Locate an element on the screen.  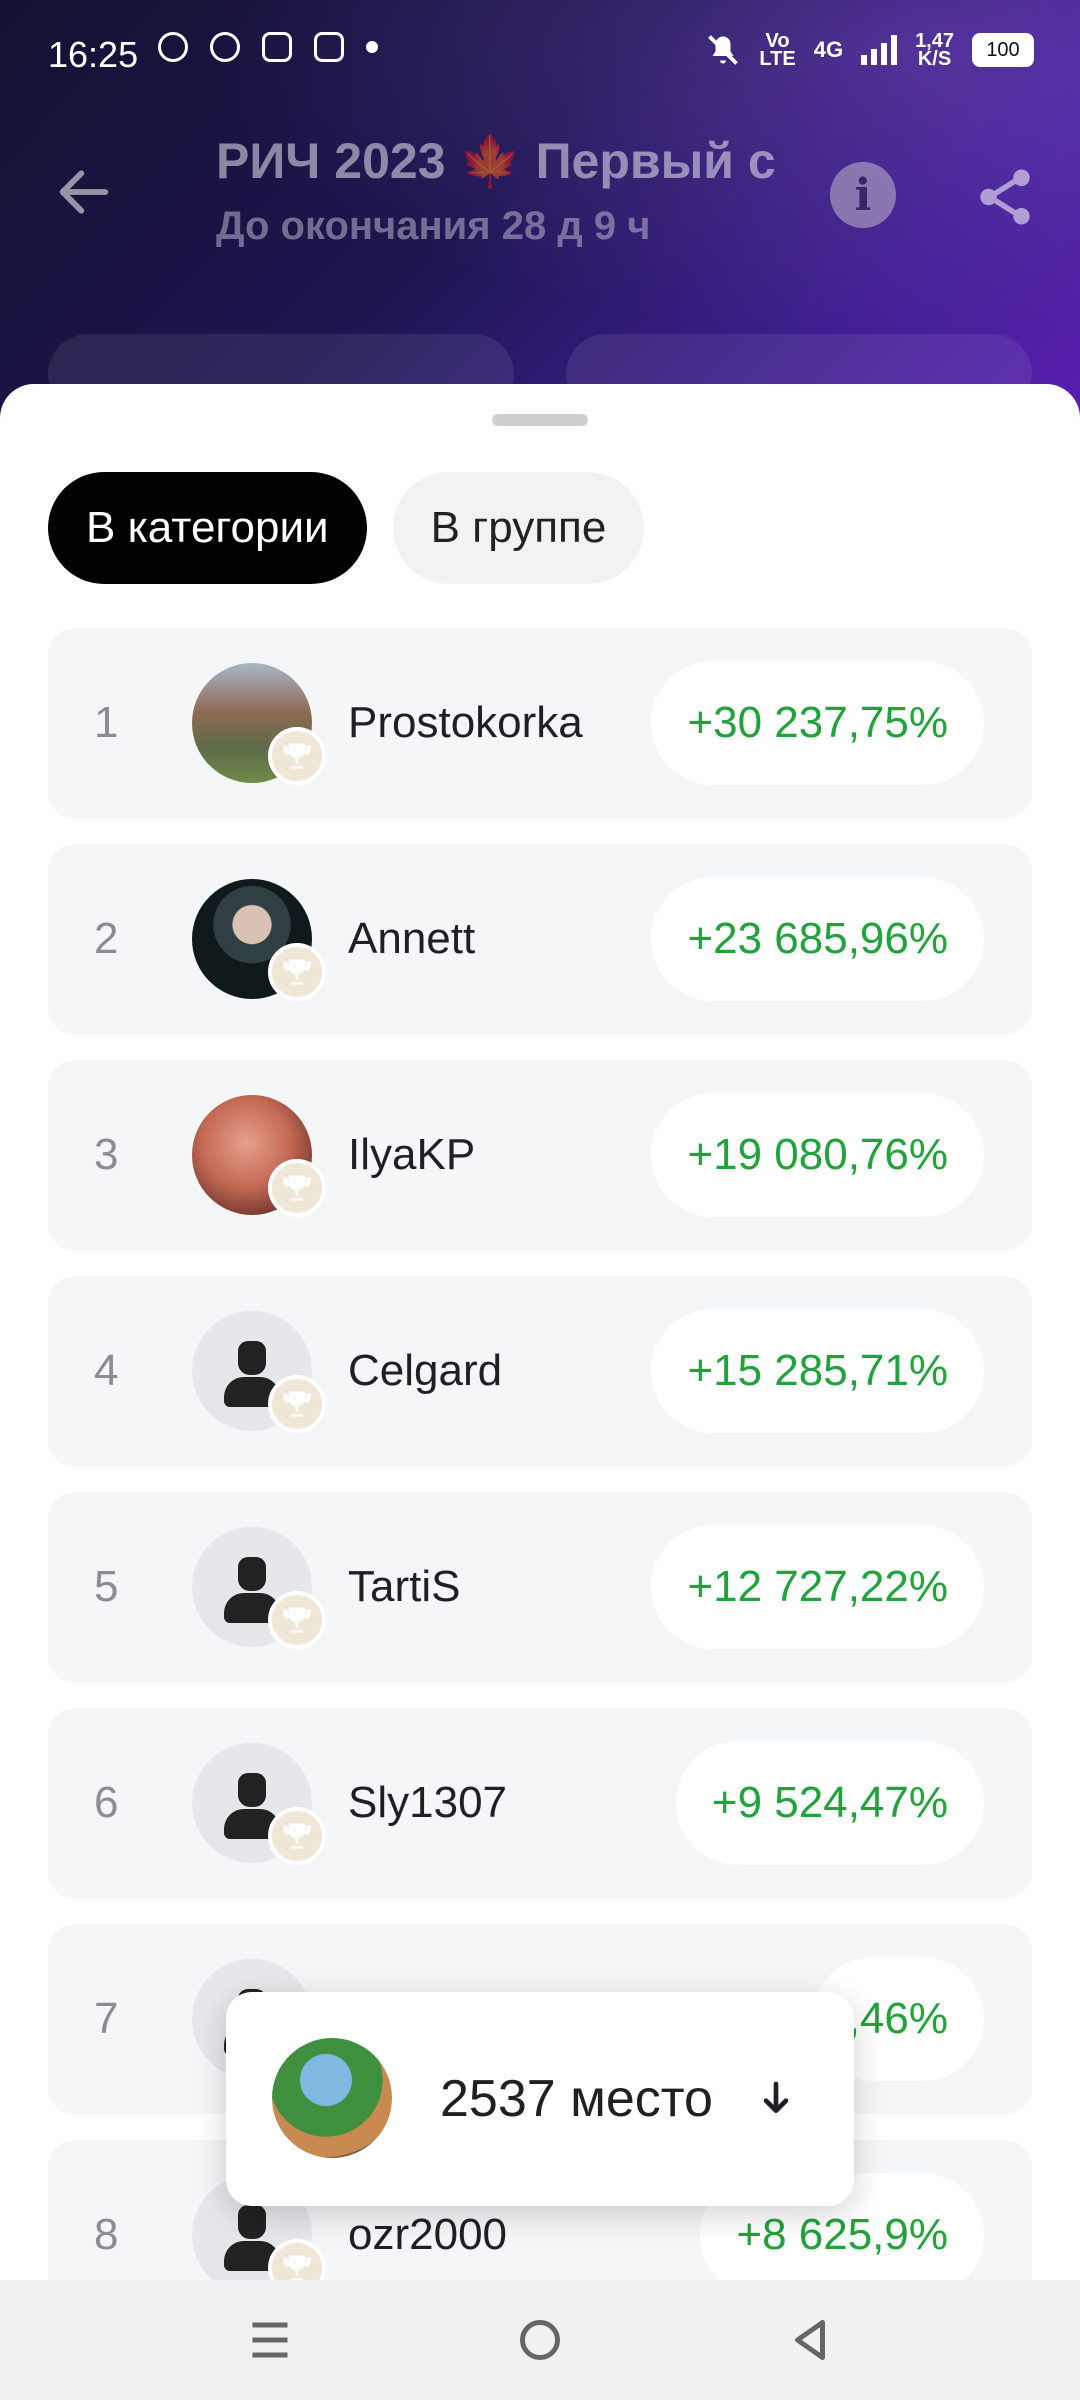
share-icon is located at coordinates (1005, 197).